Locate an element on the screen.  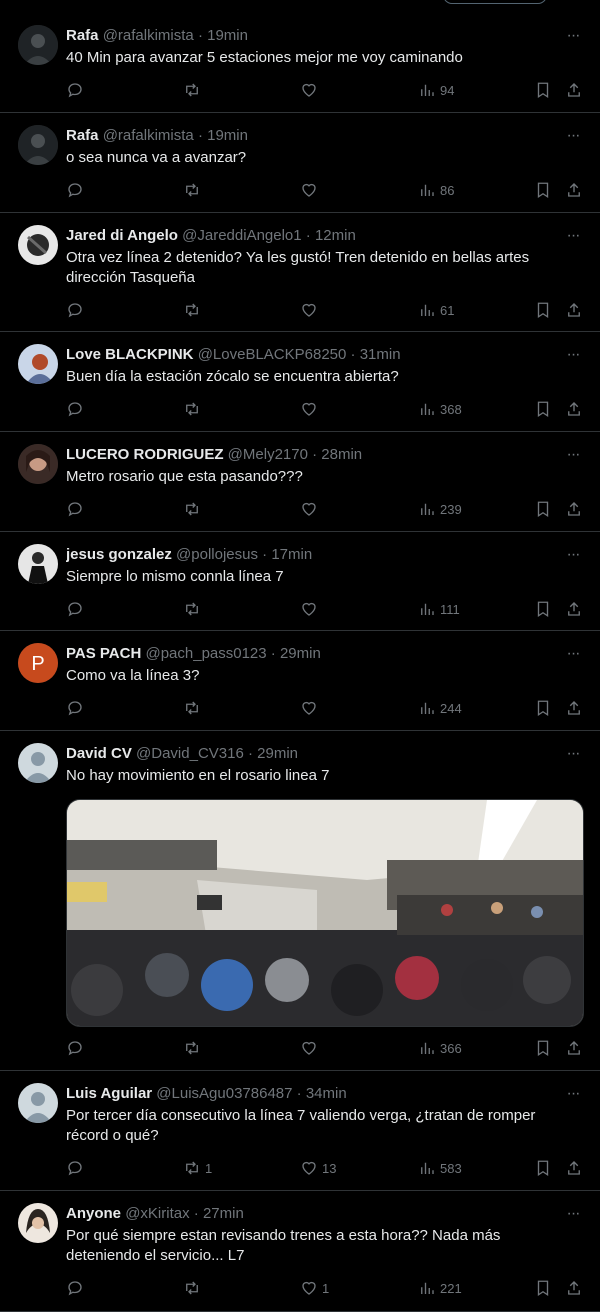
author-handle: @pach_pass0123 is located at coordinates (205, 653).